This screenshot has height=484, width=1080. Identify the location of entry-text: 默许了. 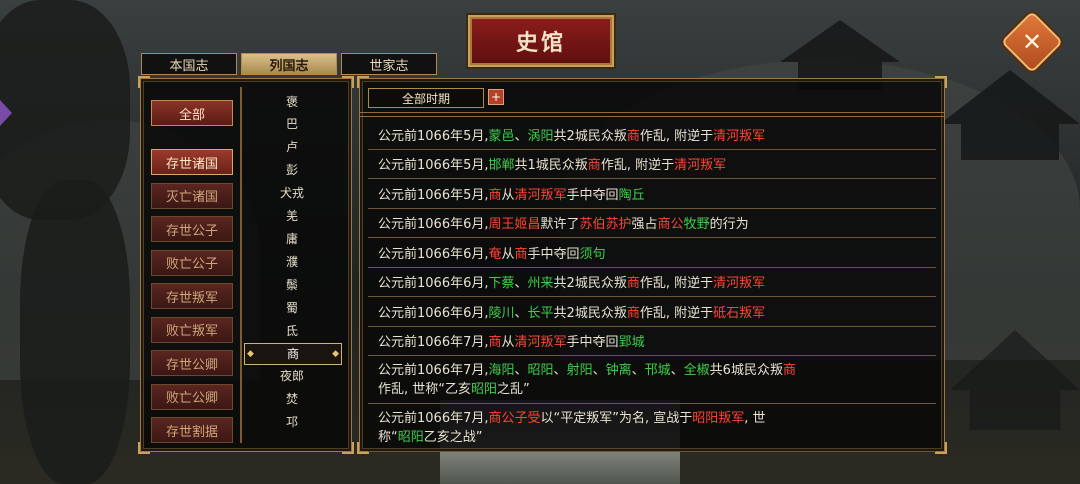
(560, 225).